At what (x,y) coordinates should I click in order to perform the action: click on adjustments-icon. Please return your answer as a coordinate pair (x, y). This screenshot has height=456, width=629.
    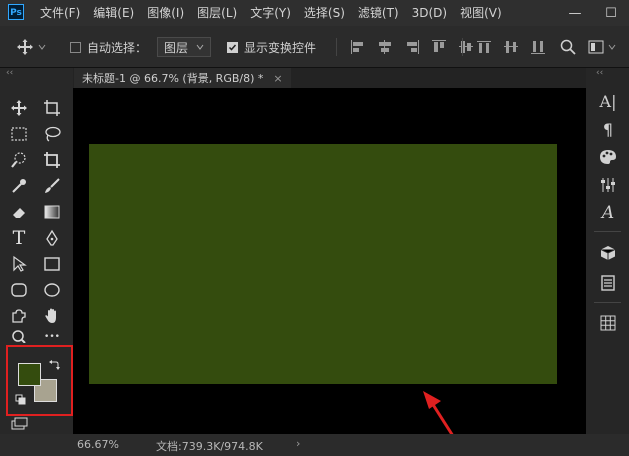
    Looking at the image, I should click on (608, 185).